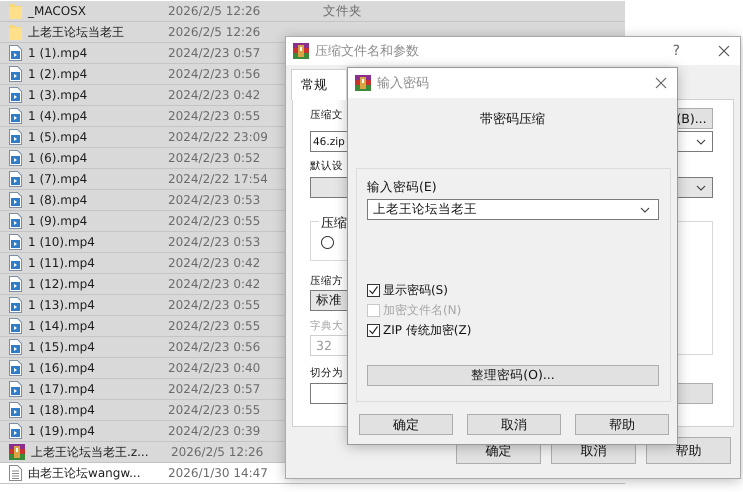 This screenshot has width=743, height=492. What do you see at coordinates (57, 221) in the screenshot?
I see `file-name: 1 (9).mp4` at bounding box center [57, 221].